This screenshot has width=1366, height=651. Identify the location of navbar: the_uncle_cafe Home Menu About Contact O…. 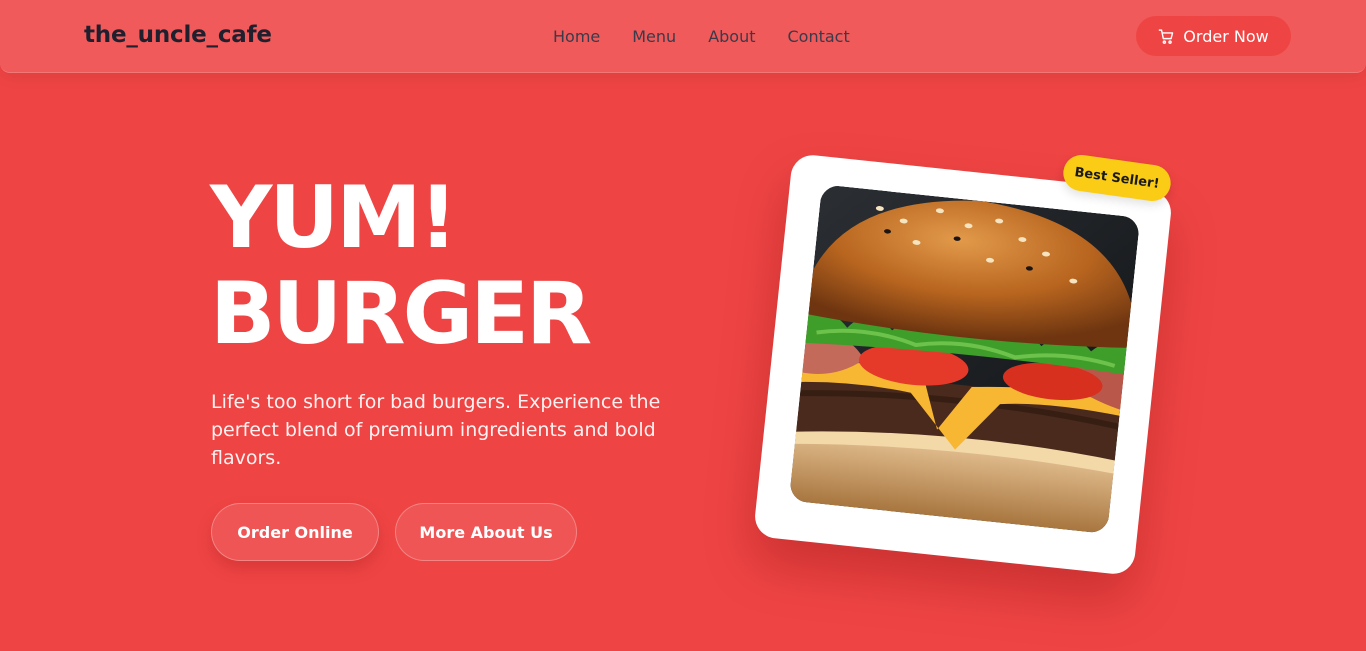
(683, 36).